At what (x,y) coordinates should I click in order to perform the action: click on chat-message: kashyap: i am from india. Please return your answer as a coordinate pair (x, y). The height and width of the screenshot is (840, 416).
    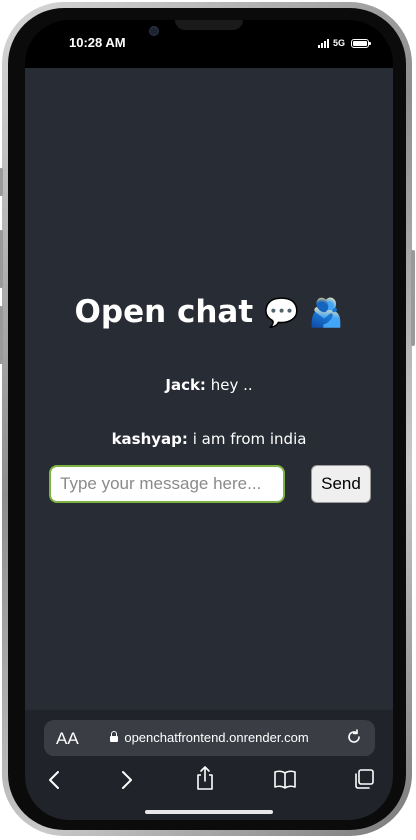
    Looking at the image, I should click on (209, 439).